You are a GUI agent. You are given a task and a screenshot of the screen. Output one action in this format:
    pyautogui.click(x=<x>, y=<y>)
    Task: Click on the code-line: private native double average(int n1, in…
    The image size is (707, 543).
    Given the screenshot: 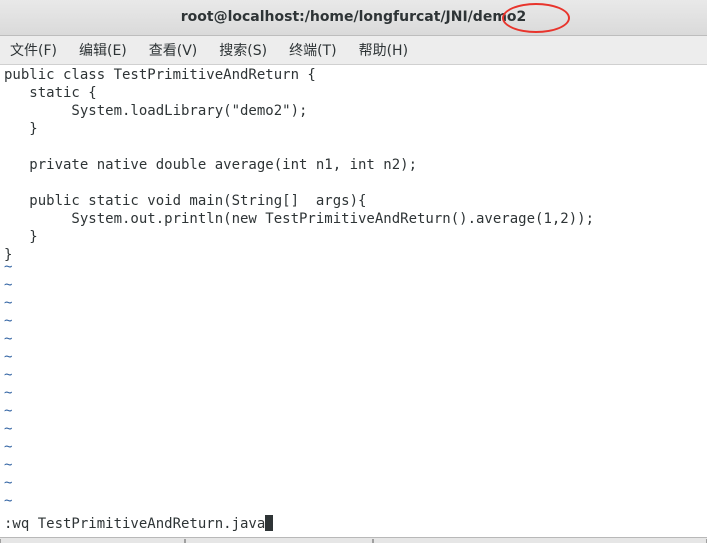 What is the action you would take?
    pyautogui.click(x=211, y=165)
    